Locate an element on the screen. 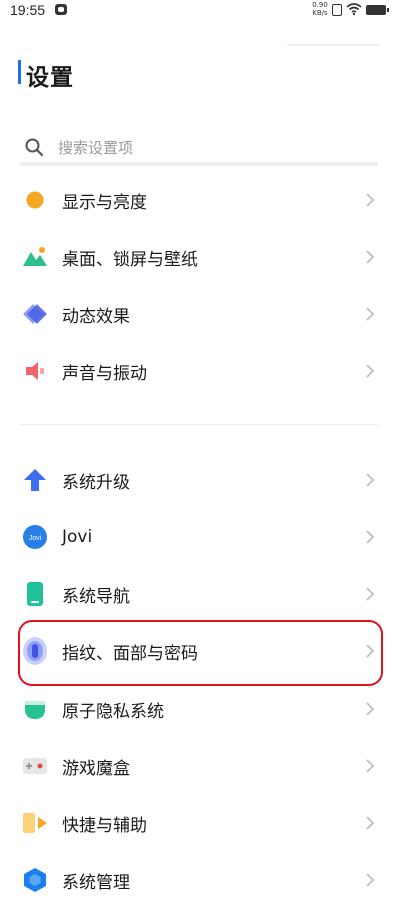  section-divider is located at coordinates (199, 424).